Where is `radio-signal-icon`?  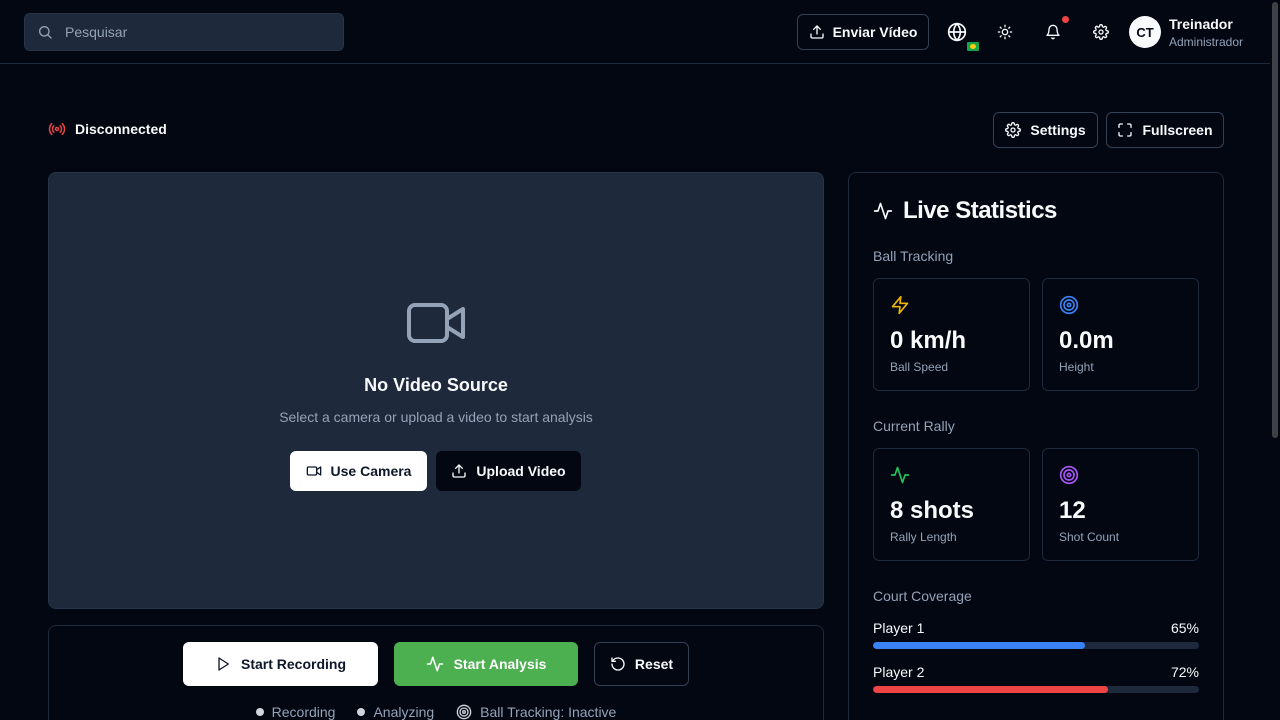
radio-signal-icon is located at coordinates (57, 129).